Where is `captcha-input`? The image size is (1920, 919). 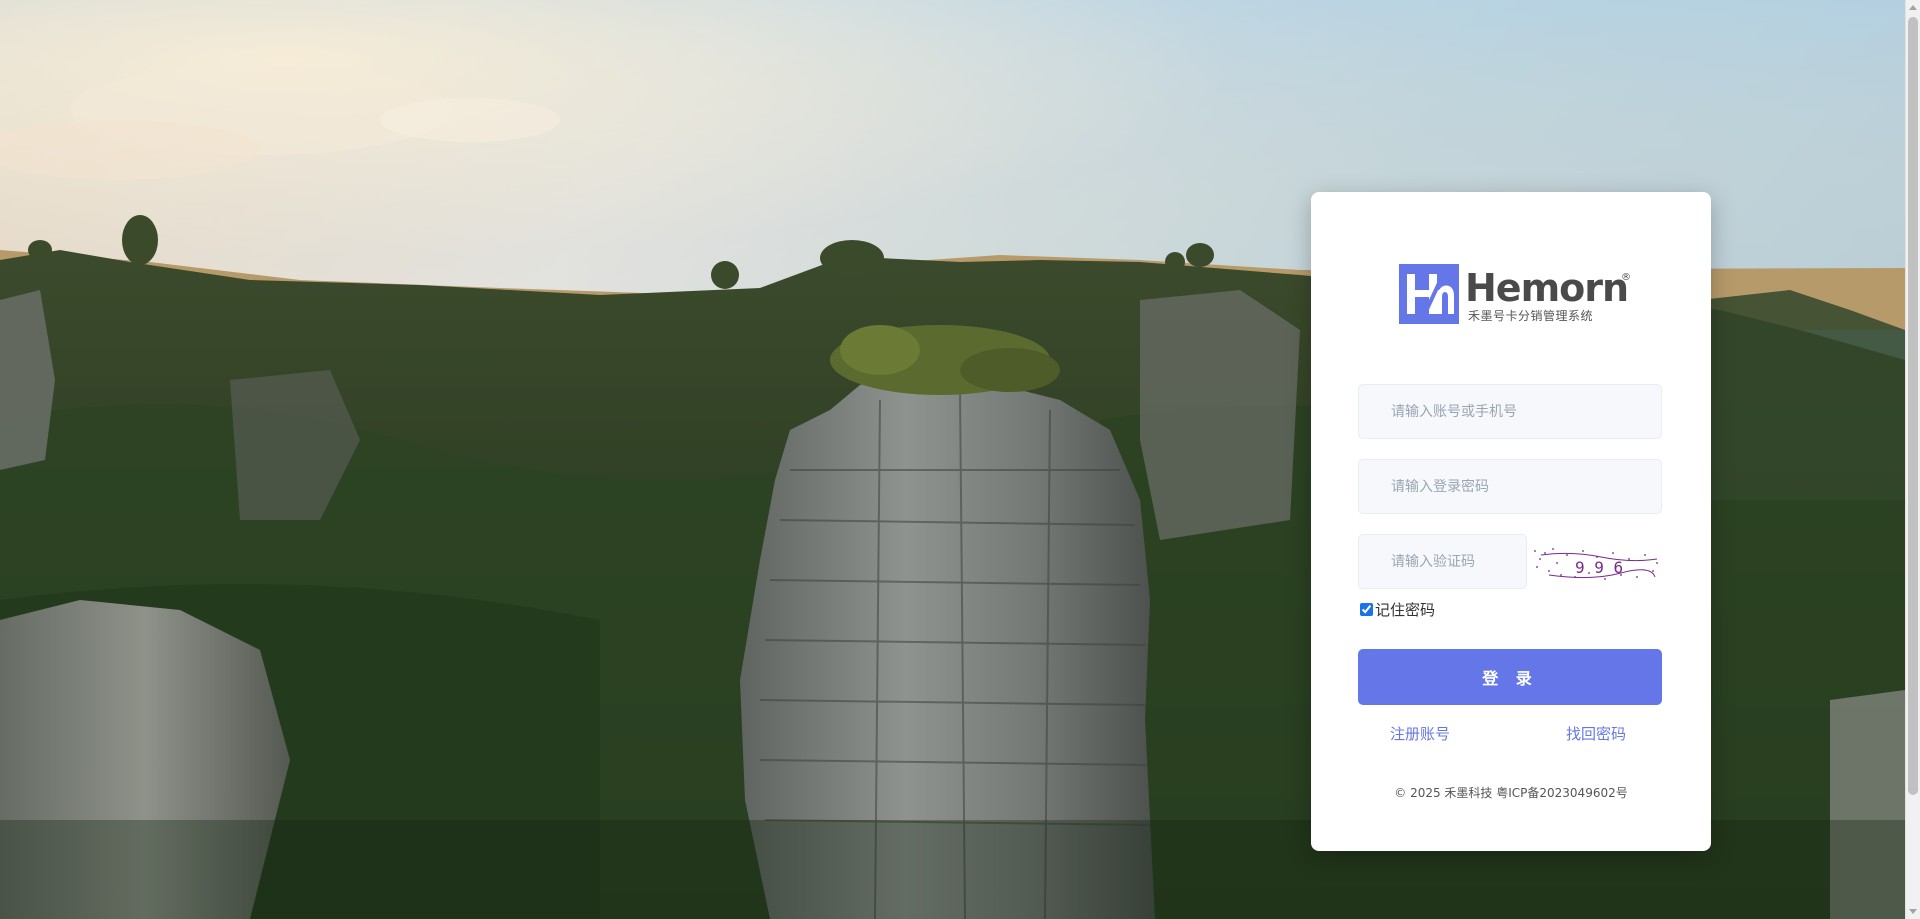
captcha-input is located at coordinates (1442, 561).